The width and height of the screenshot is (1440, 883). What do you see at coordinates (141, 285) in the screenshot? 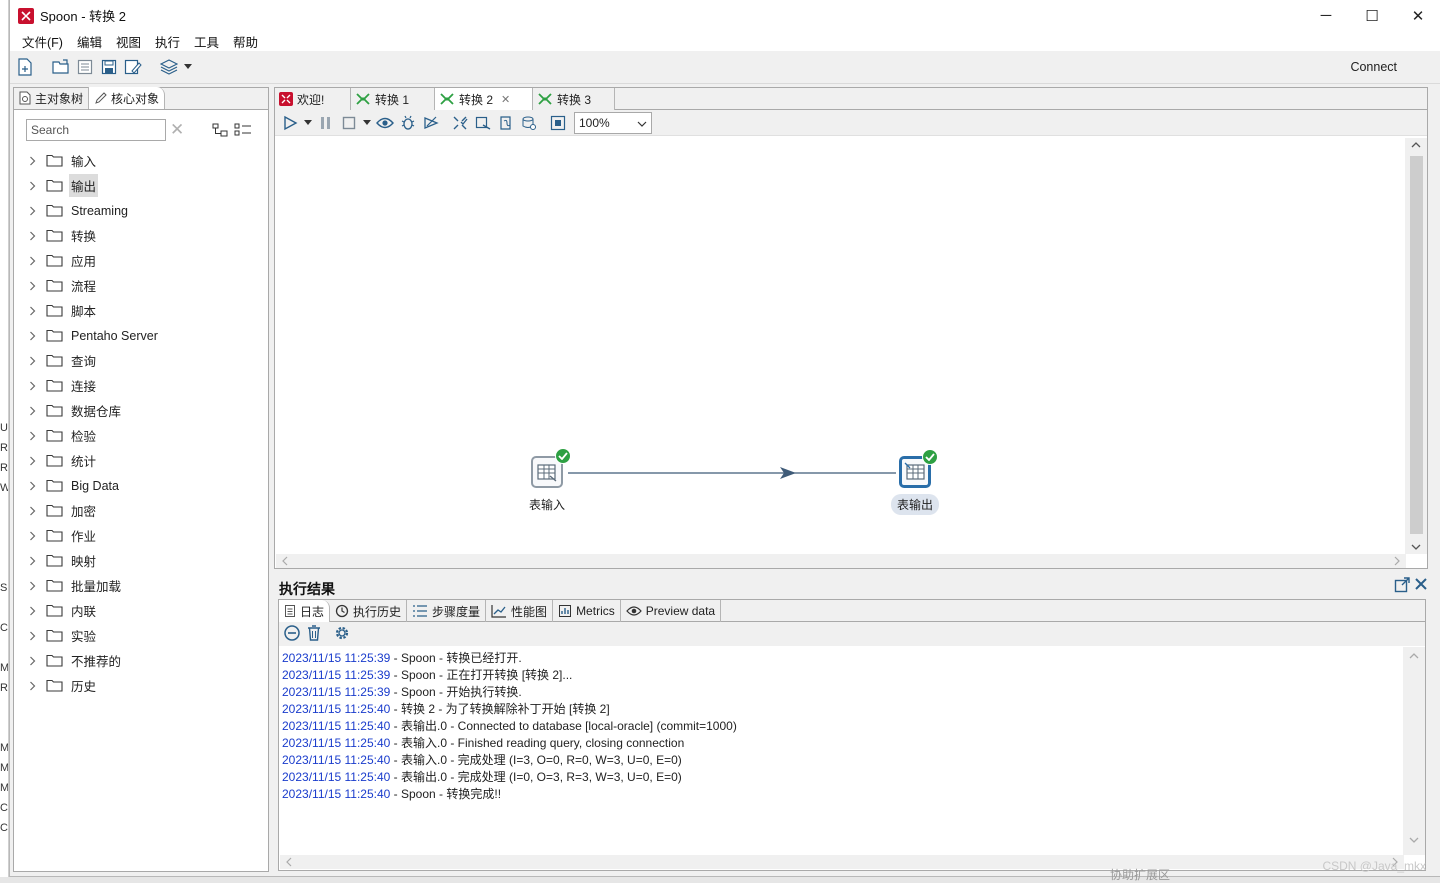
I see `tree-item: 流程` at bounding box center [141, 285].